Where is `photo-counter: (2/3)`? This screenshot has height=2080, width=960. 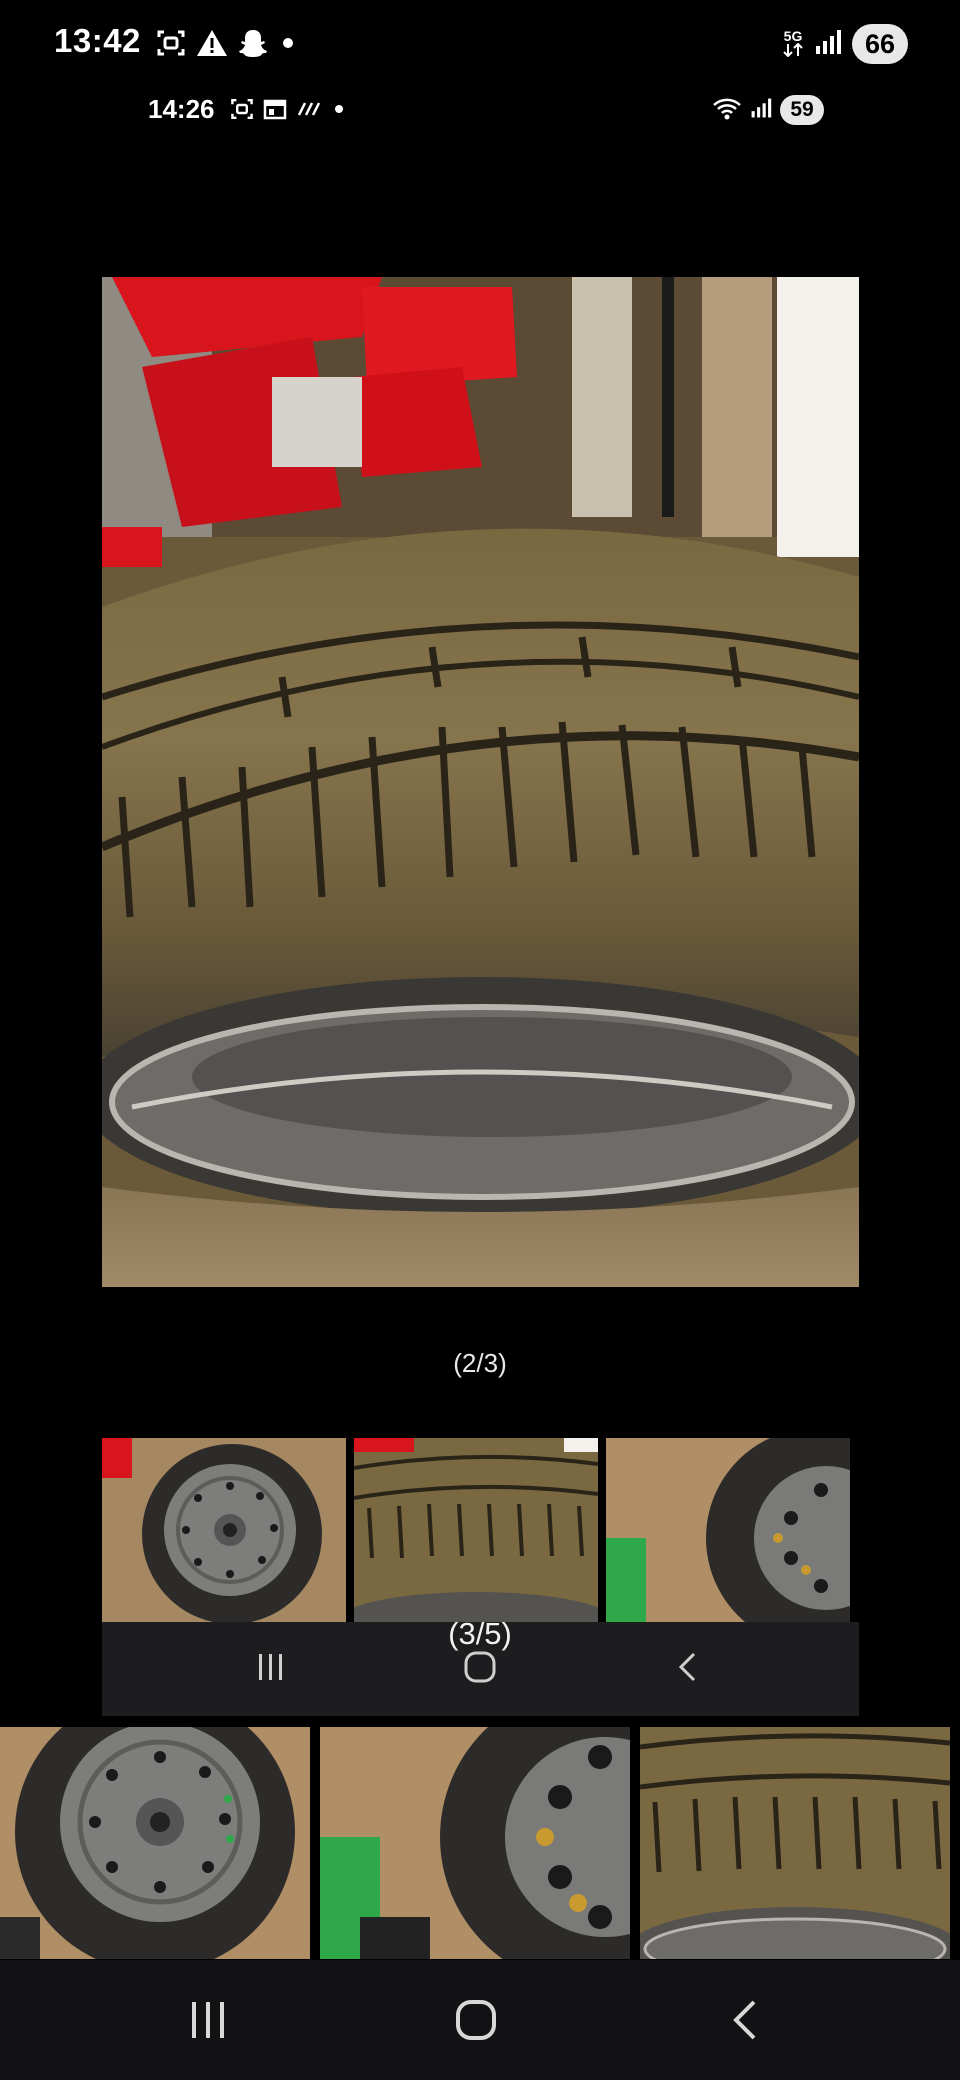
photo-counter: (2/3) is located at coordinates (480, 1363).